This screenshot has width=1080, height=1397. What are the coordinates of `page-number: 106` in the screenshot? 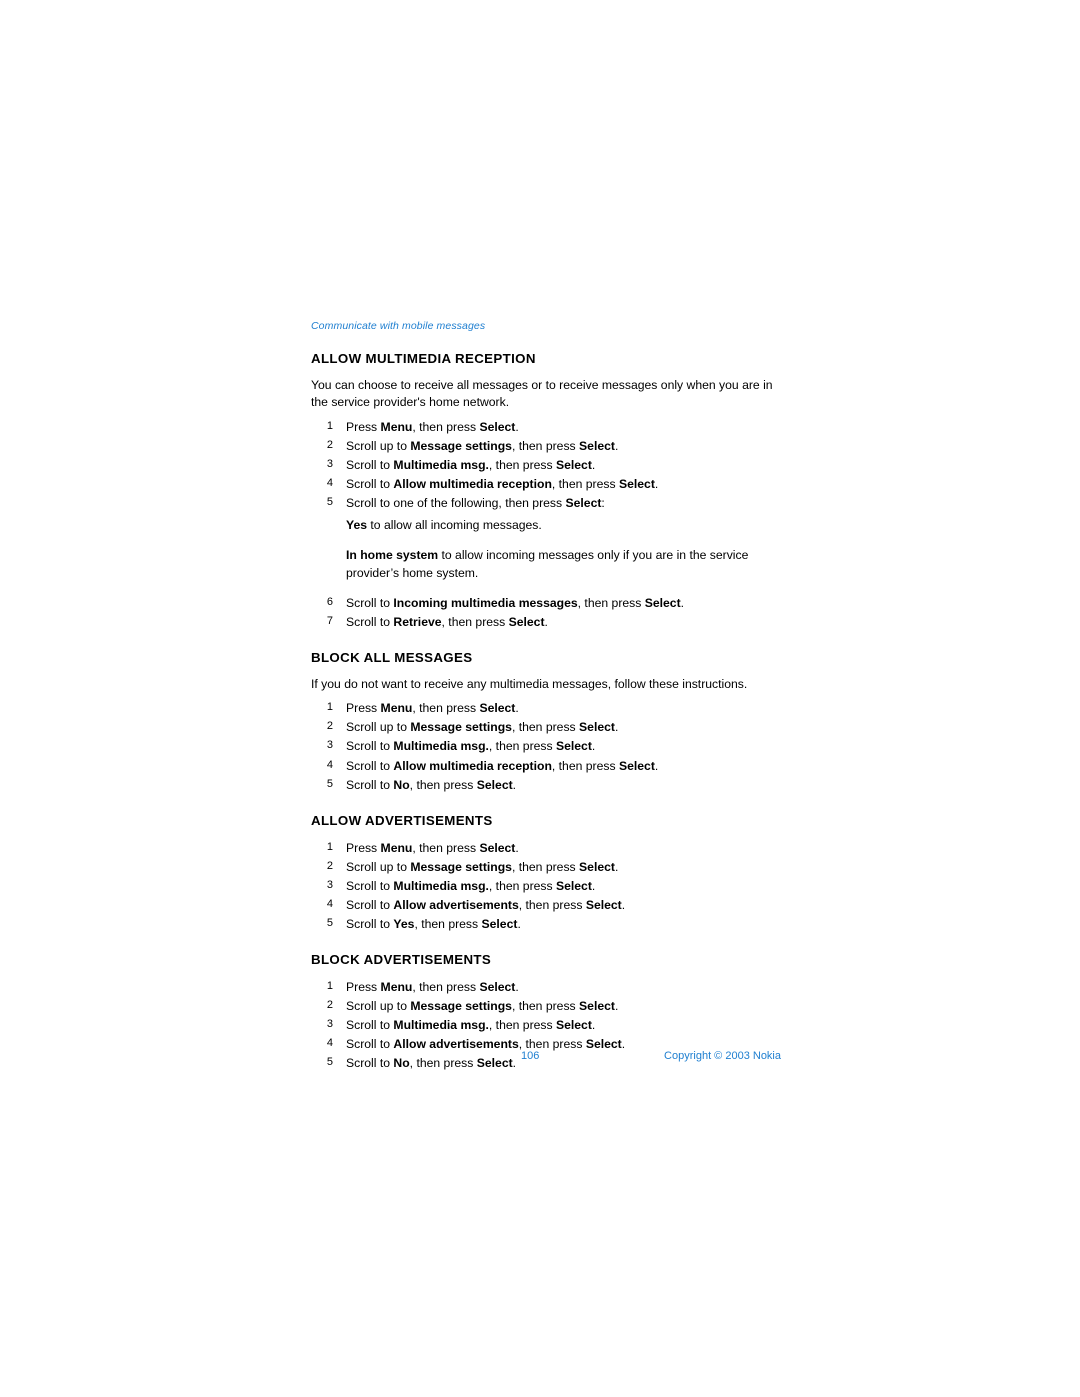 It's located at (530, 1056).